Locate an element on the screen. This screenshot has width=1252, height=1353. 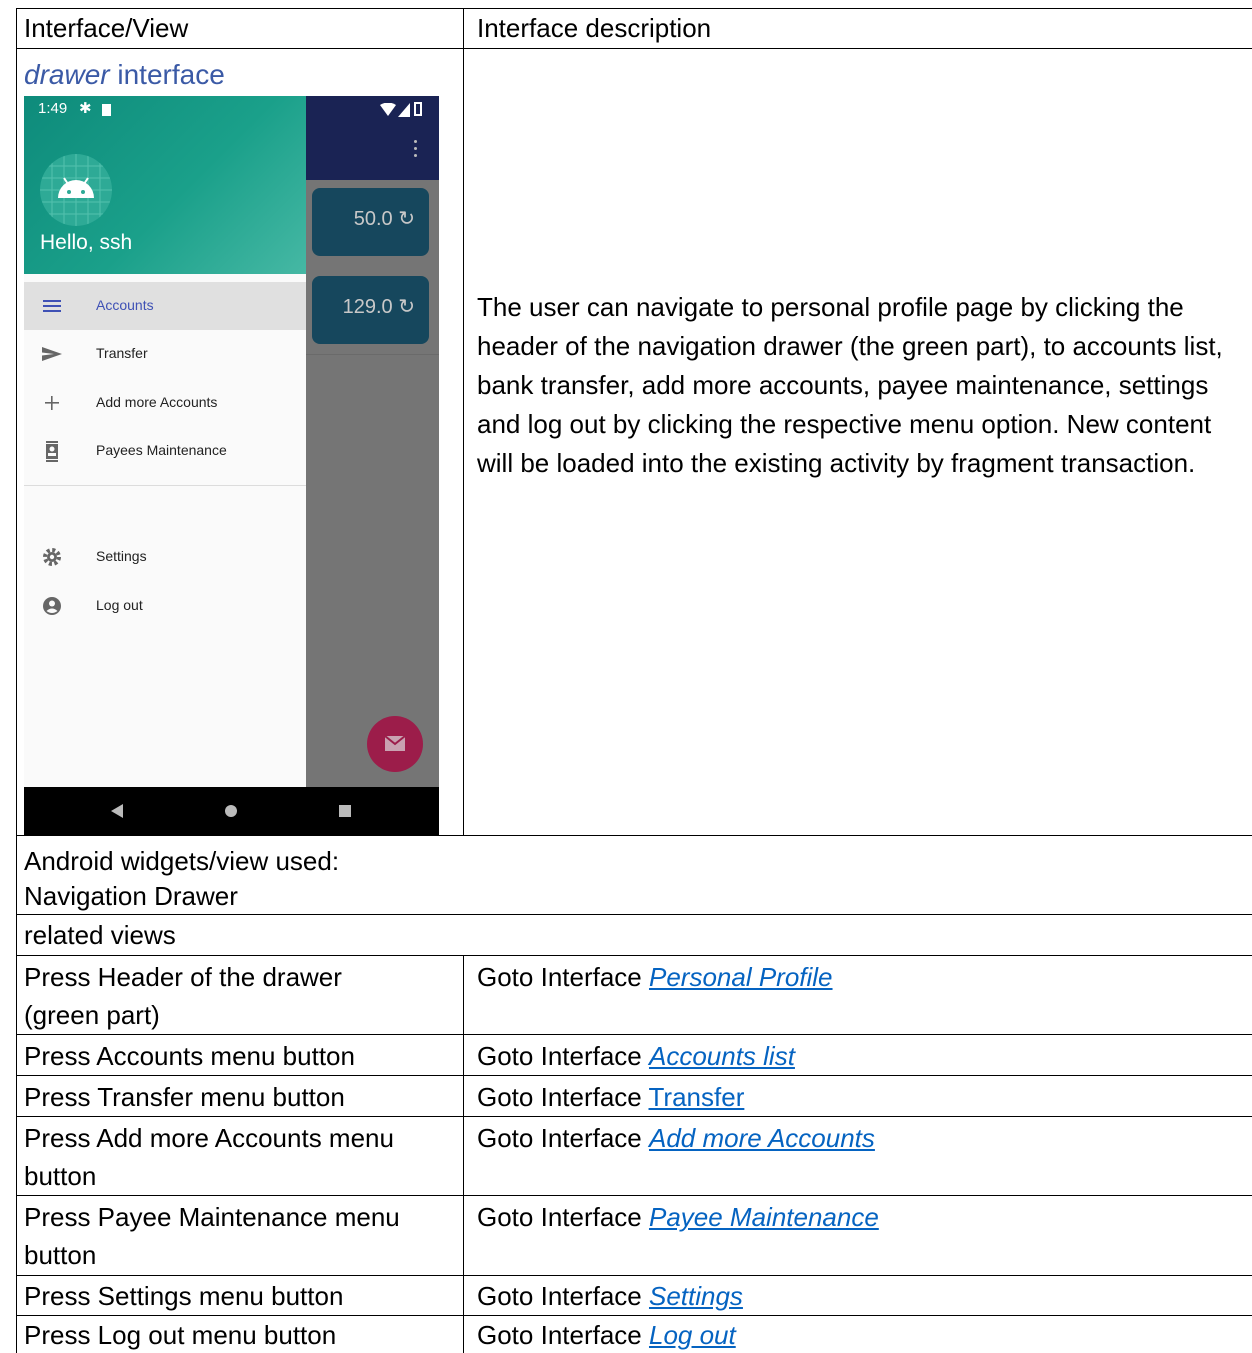
widgets-used-label: Android widgets/view used: is located at coordinates (182, 861).